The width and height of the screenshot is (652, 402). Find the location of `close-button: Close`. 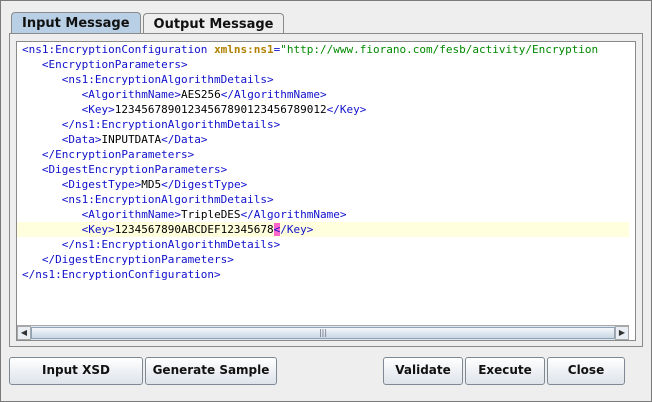

close-button: Close is located at coordinates (586, 371).